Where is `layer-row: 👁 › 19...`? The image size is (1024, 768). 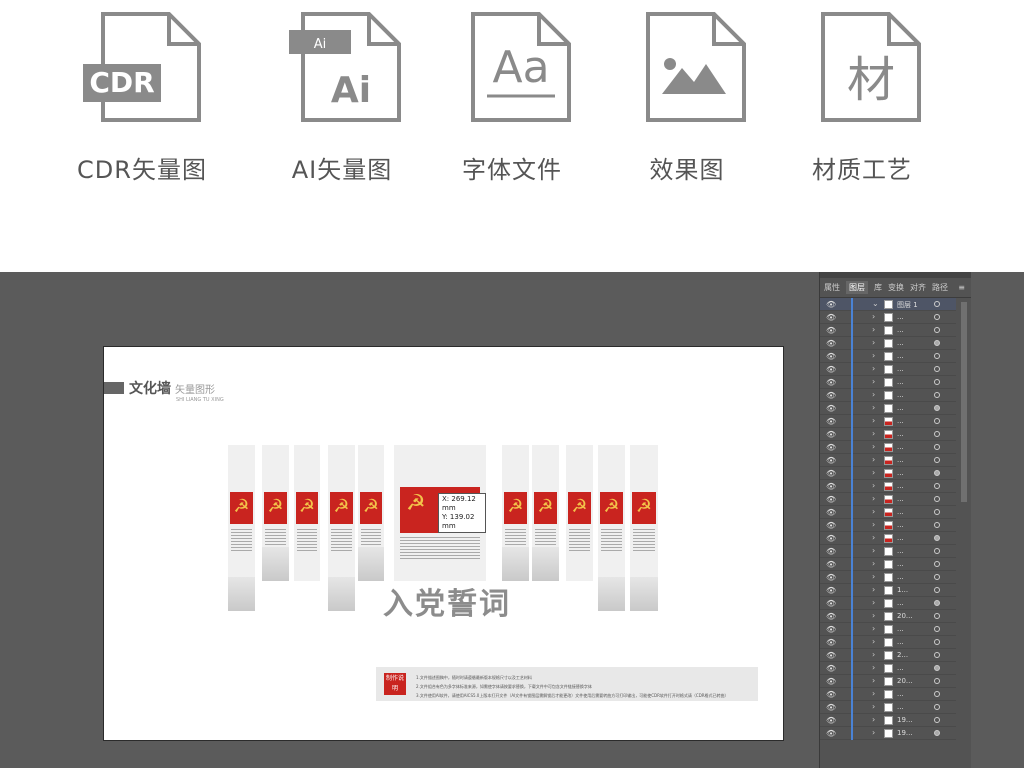
layer-row: 👁 › 19... is located at coordinates (888, 733).